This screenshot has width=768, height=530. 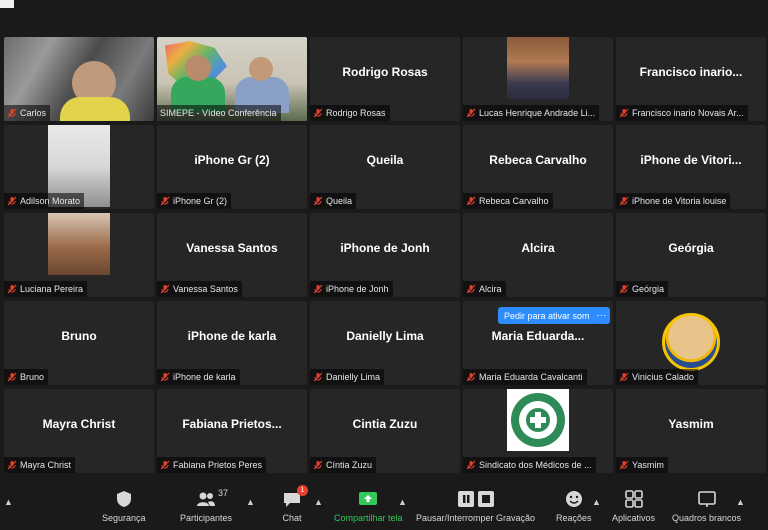 I want to click on participant-tile: Alcira Alcira, so click(x=538, y=255).